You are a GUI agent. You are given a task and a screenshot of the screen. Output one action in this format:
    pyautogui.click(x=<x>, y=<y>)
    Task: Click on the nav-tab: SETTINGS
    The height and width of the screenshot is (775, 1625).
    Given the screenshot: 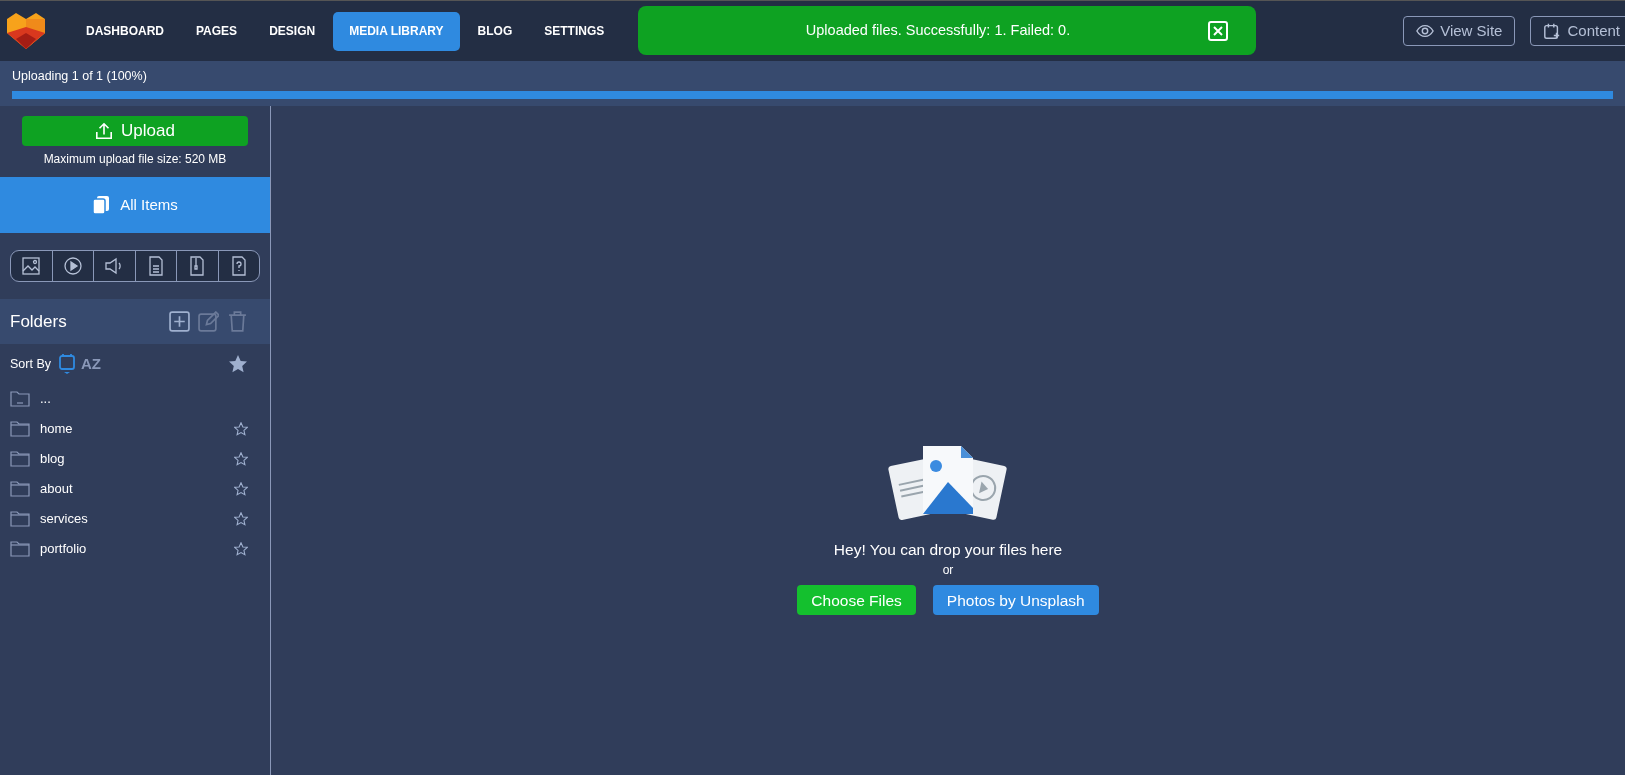 What is the action you would take?
    pyautogui.click(x=574, y=31)
    